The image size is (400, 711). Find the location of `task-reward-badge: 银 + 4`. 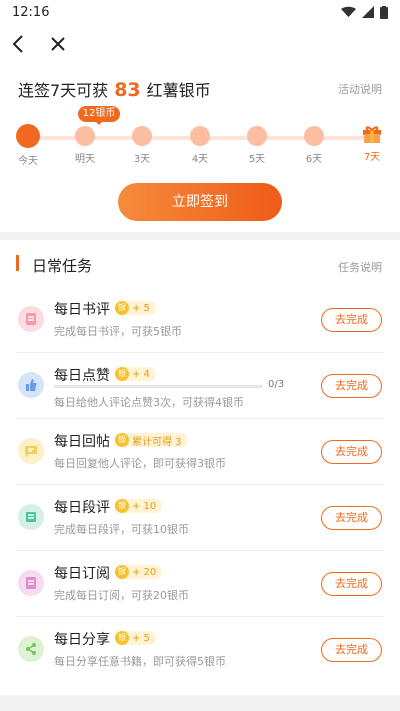

task-reward-badge: 银 + 4 is located at coordinates (135, 374).